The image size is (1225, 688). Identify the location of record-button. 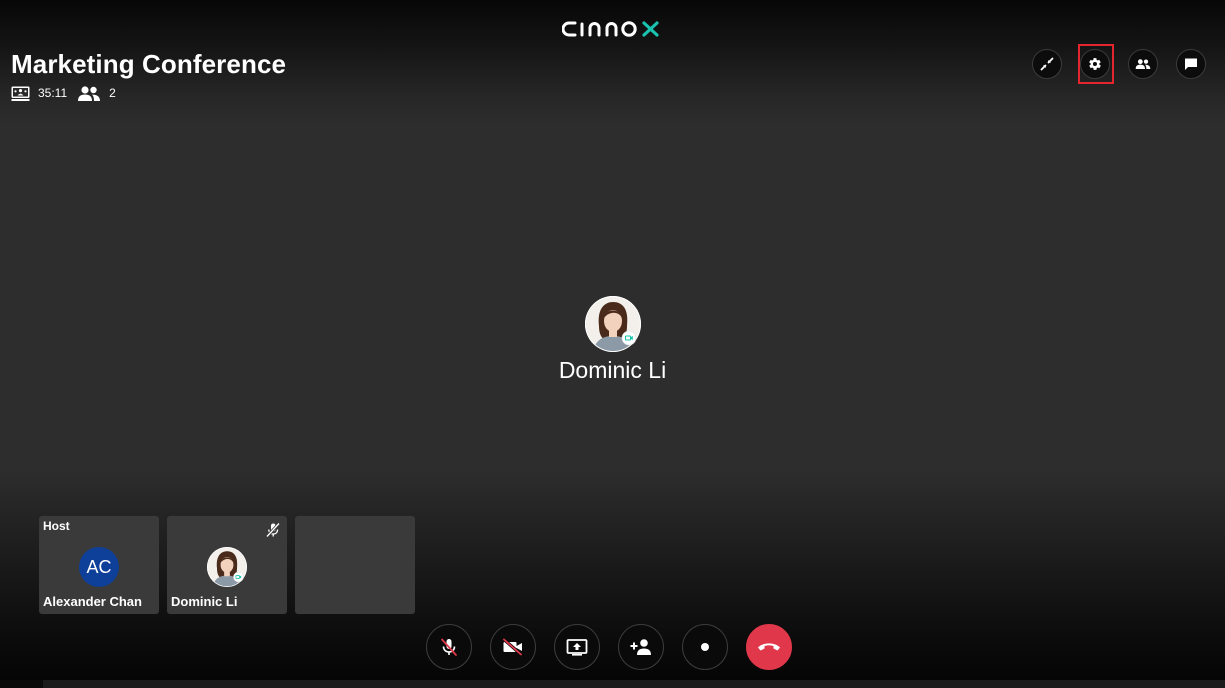
(705, 647).